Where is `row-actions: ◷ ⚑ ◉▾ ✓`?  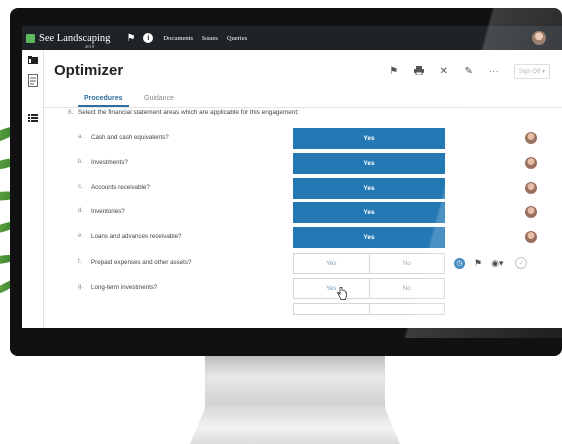 row-actions: ◷ ⚑ ◉▾ ✓ is located at coordinates (491, 263).